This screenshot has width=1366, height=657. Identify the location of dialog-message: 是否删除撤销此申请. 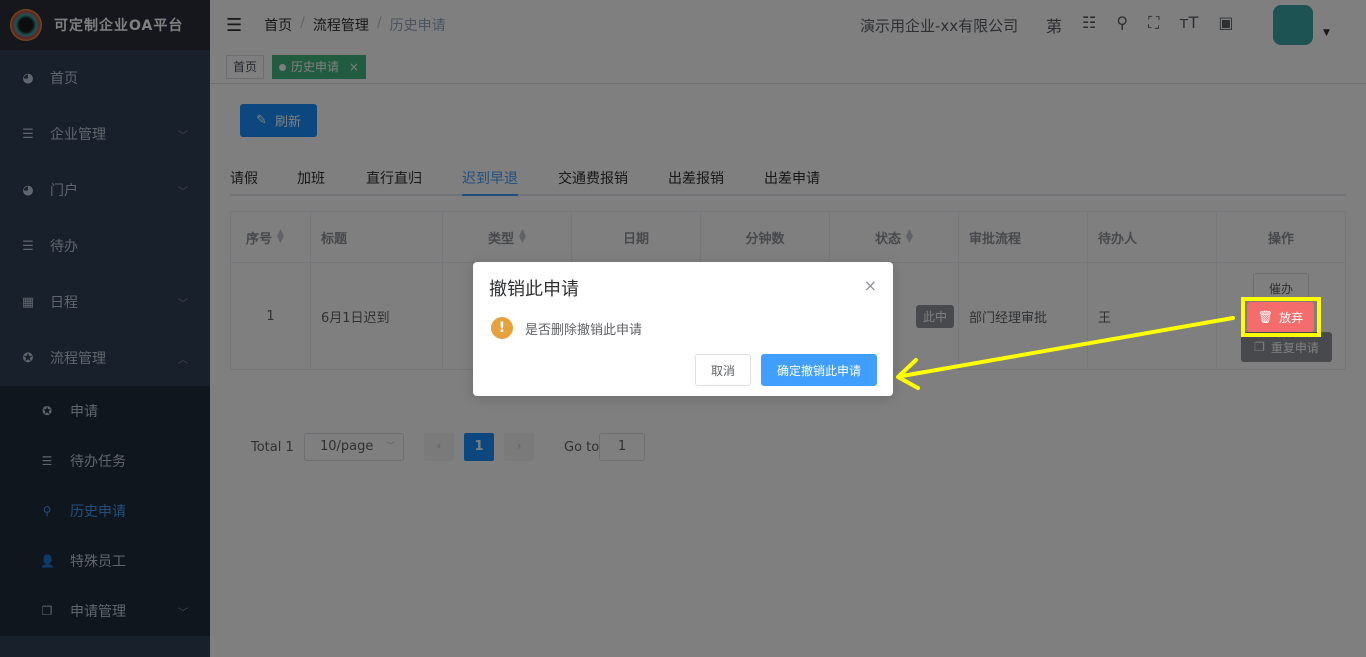
(584, 330).